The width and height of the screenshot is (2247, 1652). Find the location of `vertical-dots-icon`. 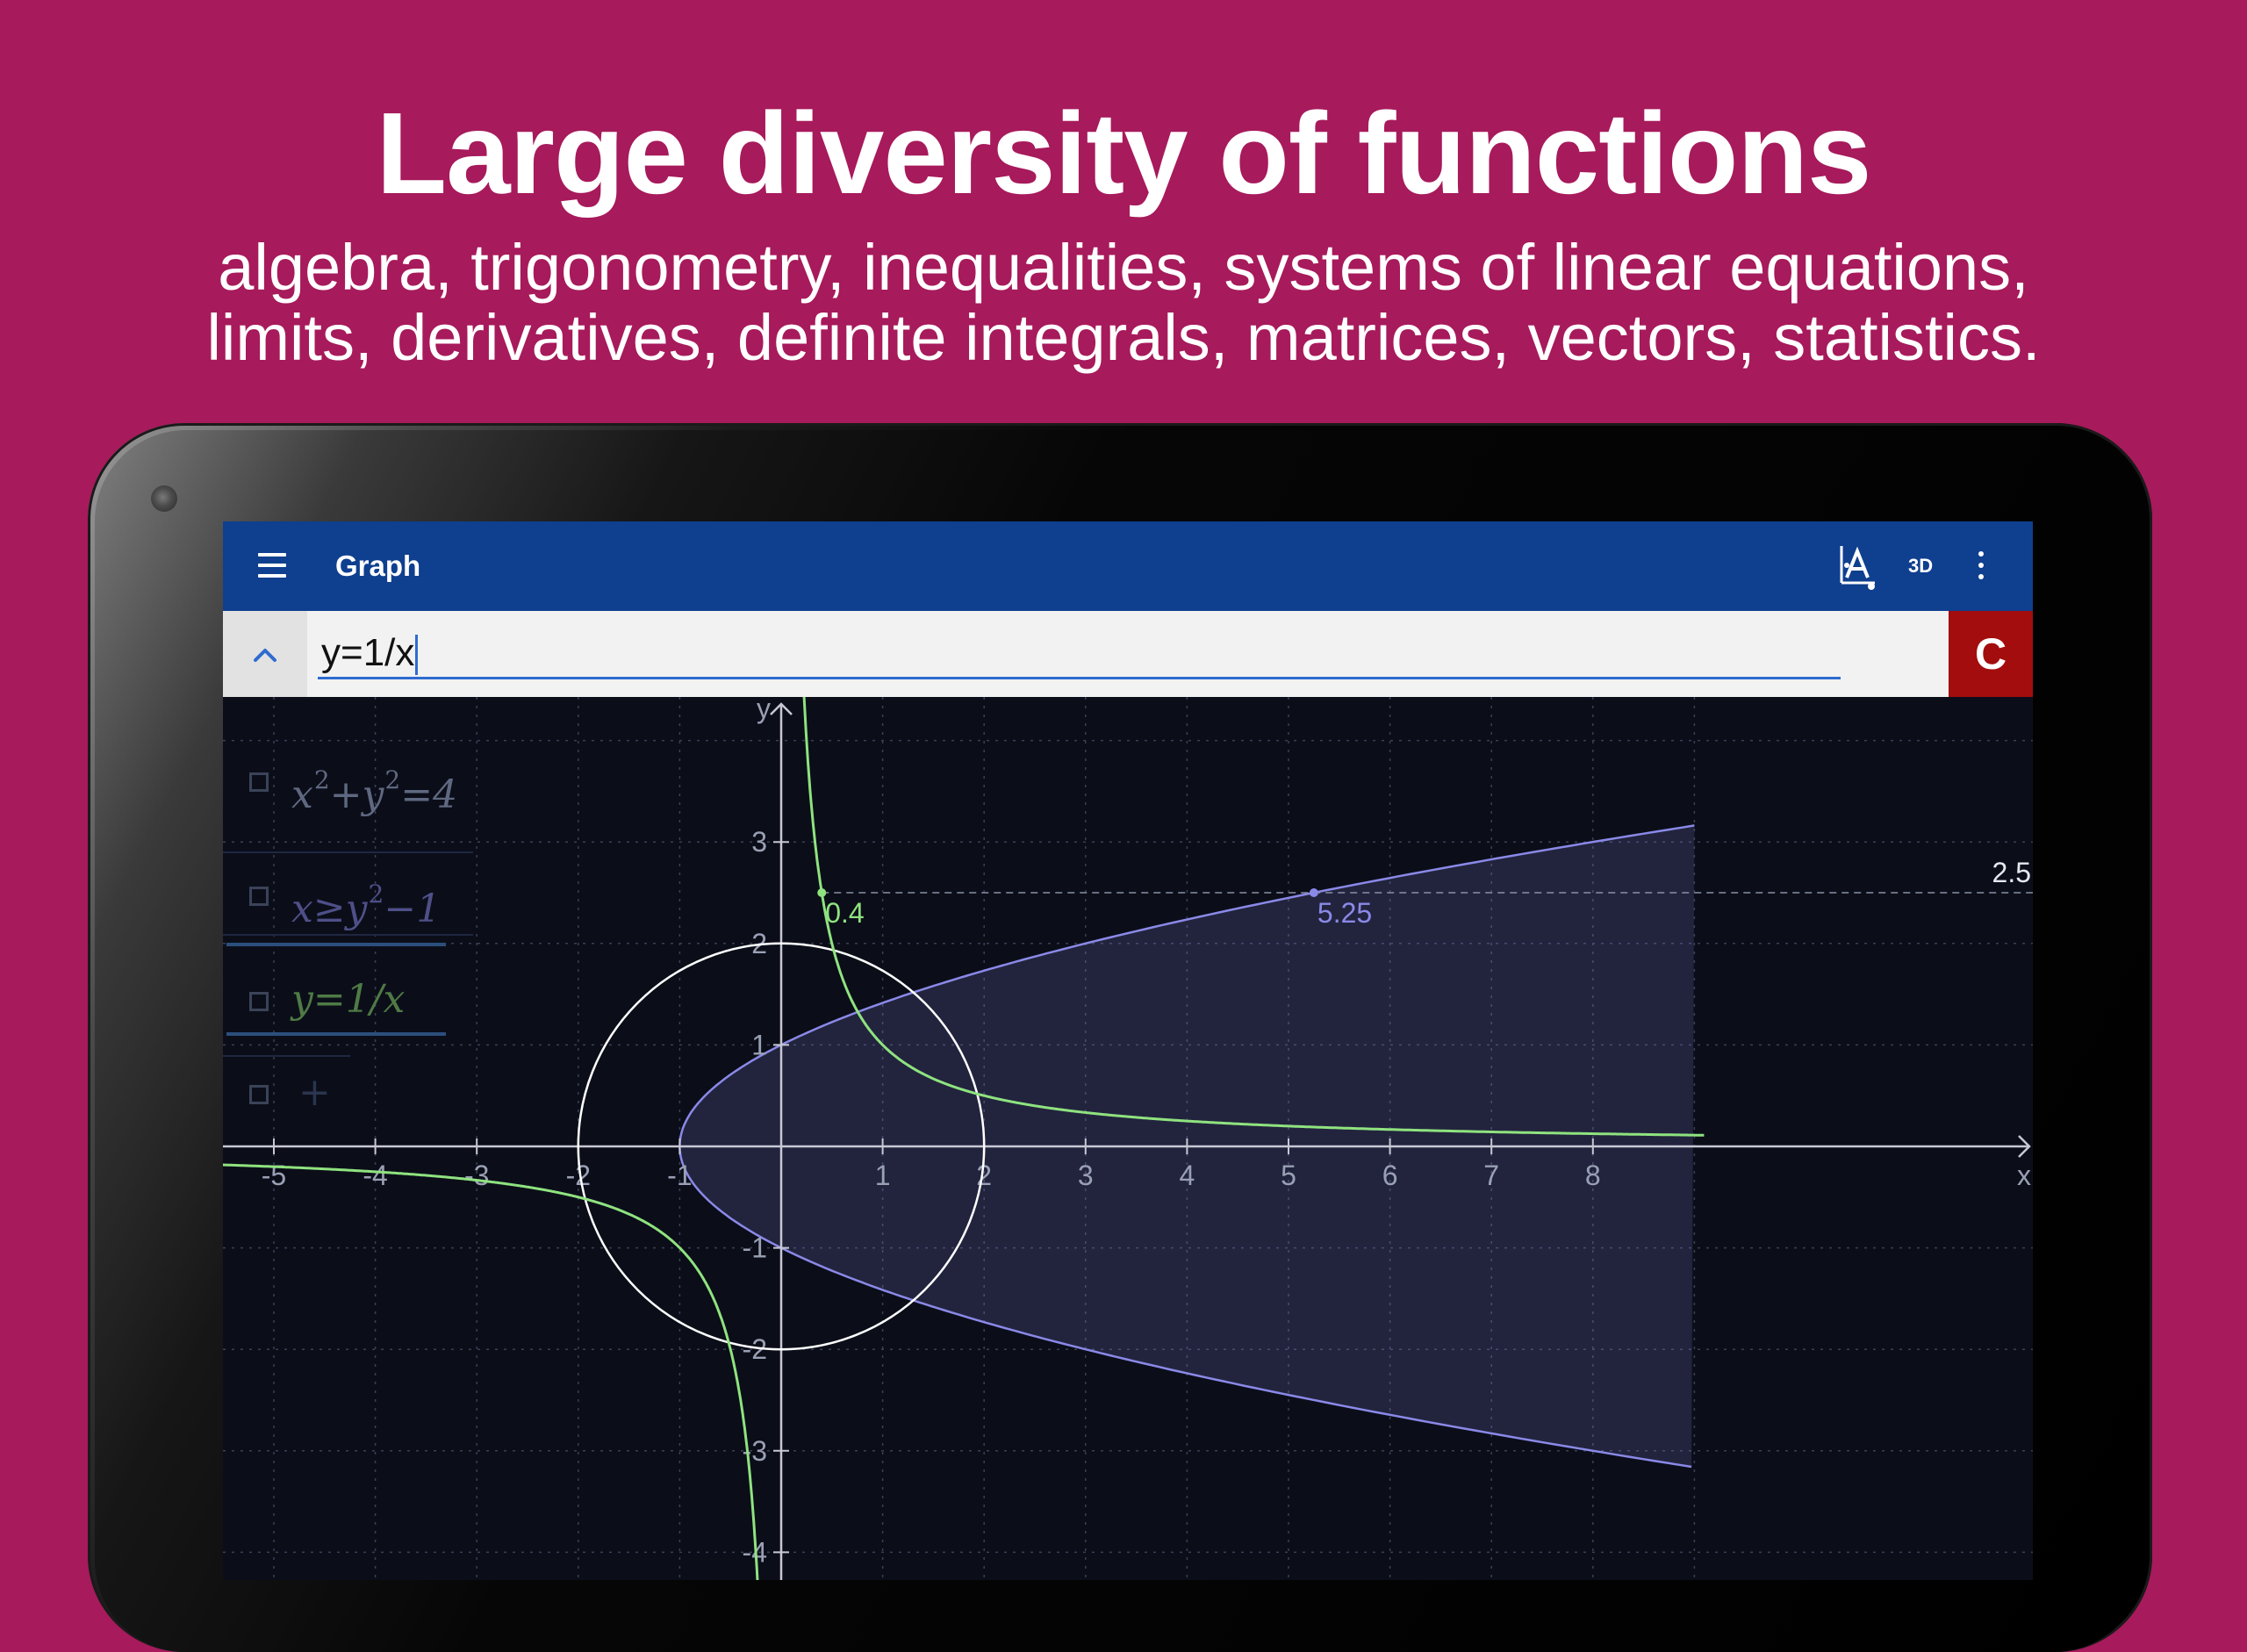

vertical-dots-icon is located at coordinates (1981, 567).